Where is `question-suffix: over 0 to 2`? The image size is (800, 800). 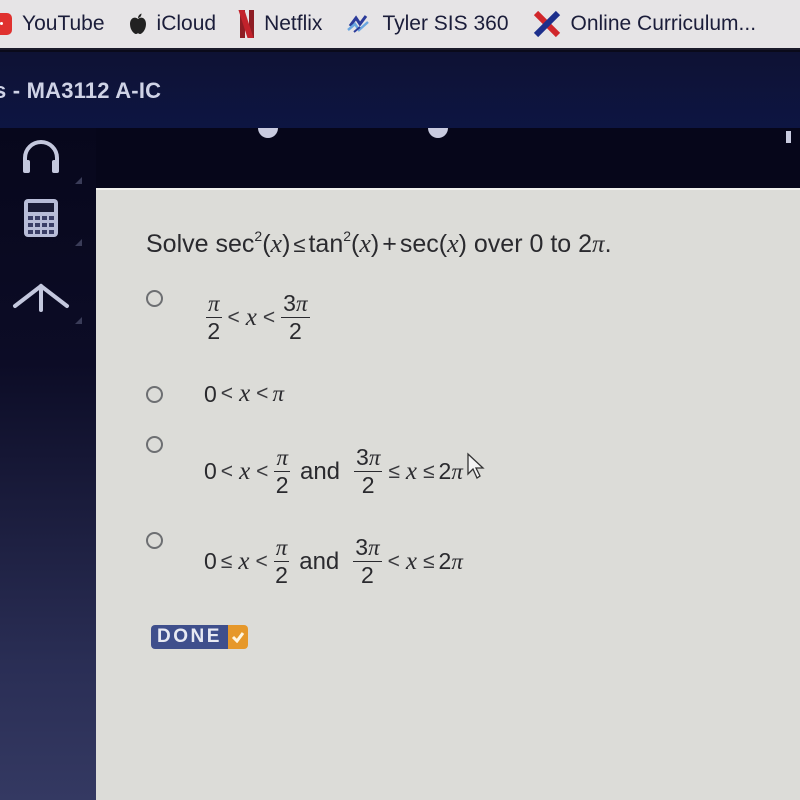
question-suffix: over 0 to 2 is located at coordinates (529, 244).